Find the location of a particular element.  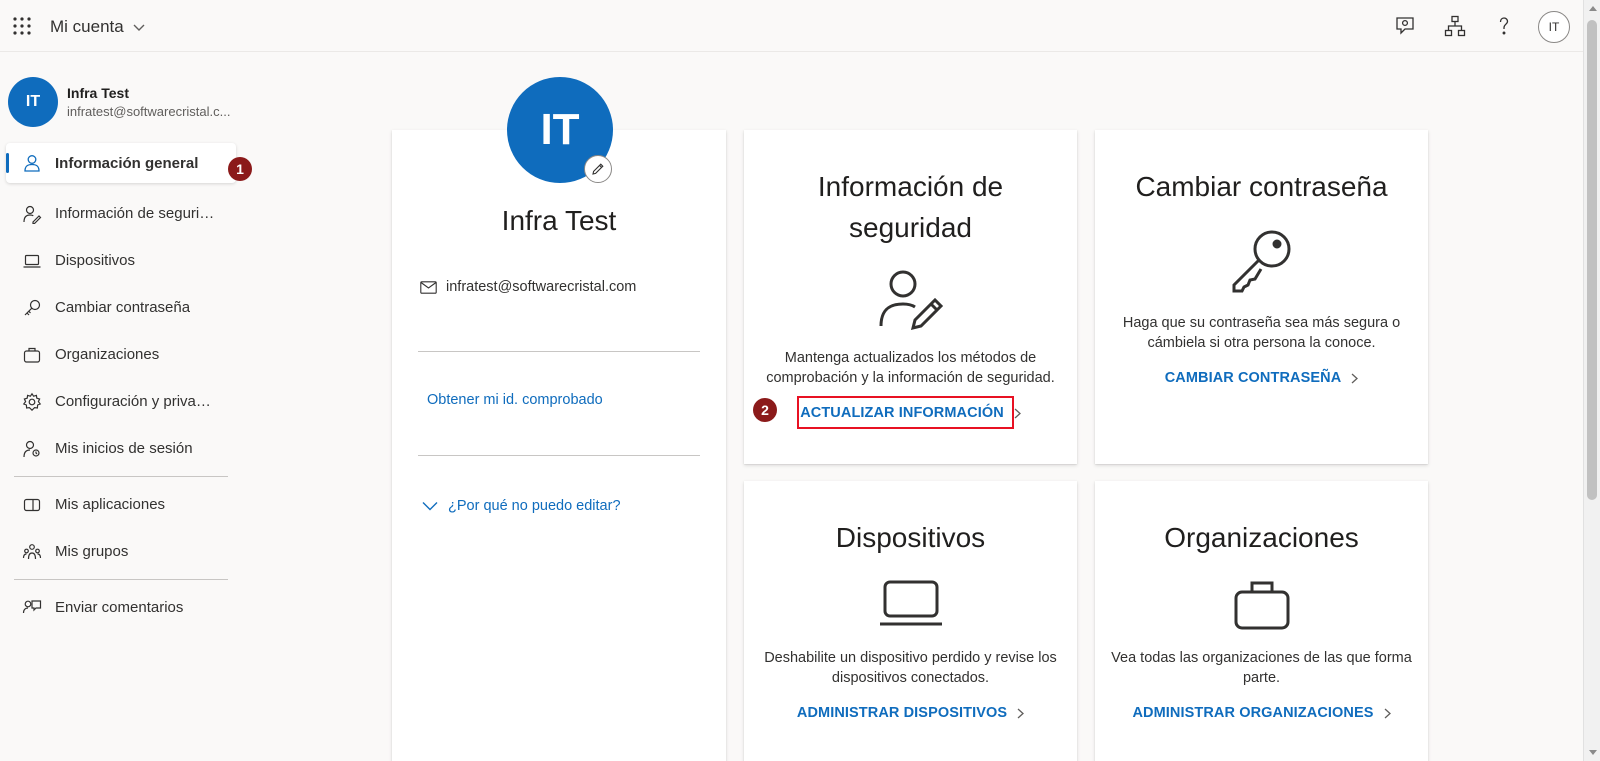

apps-icon is located at coordinates (32, 504).